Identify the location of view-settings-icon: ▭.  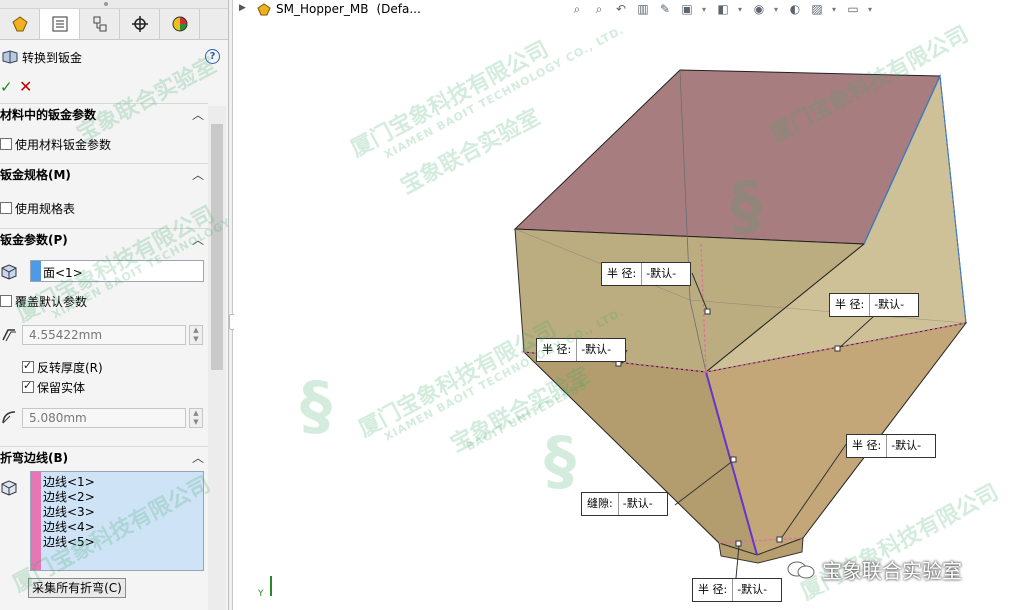
(853, 9).